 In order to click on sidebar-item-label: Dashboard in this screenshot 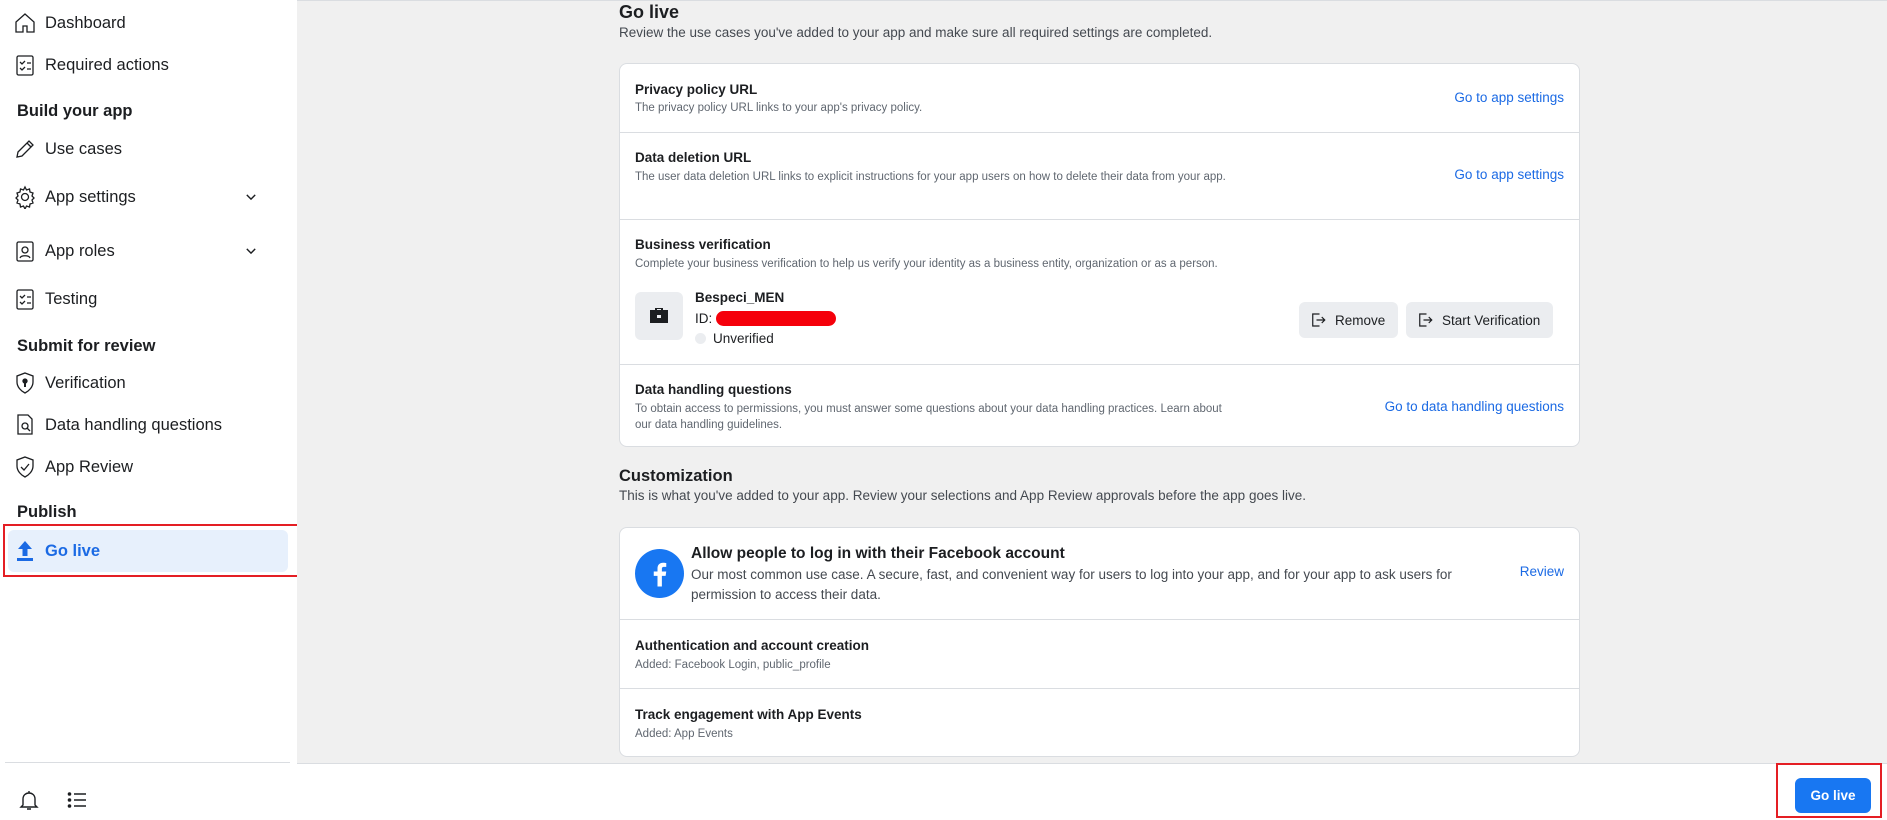, I will do `click(85, 22)`.